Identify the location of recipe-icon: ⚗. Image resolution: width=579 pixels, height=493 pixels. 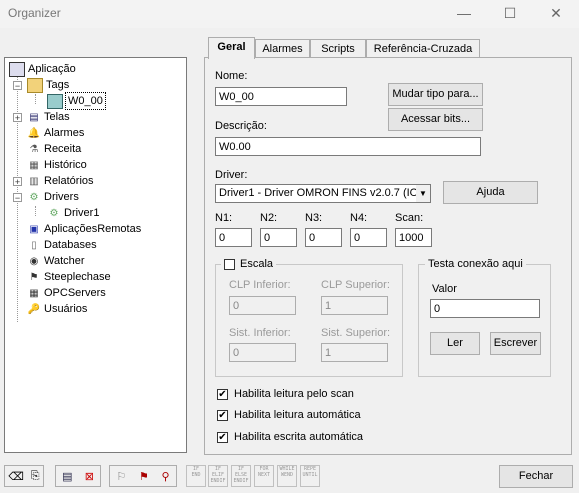
(34, 149).